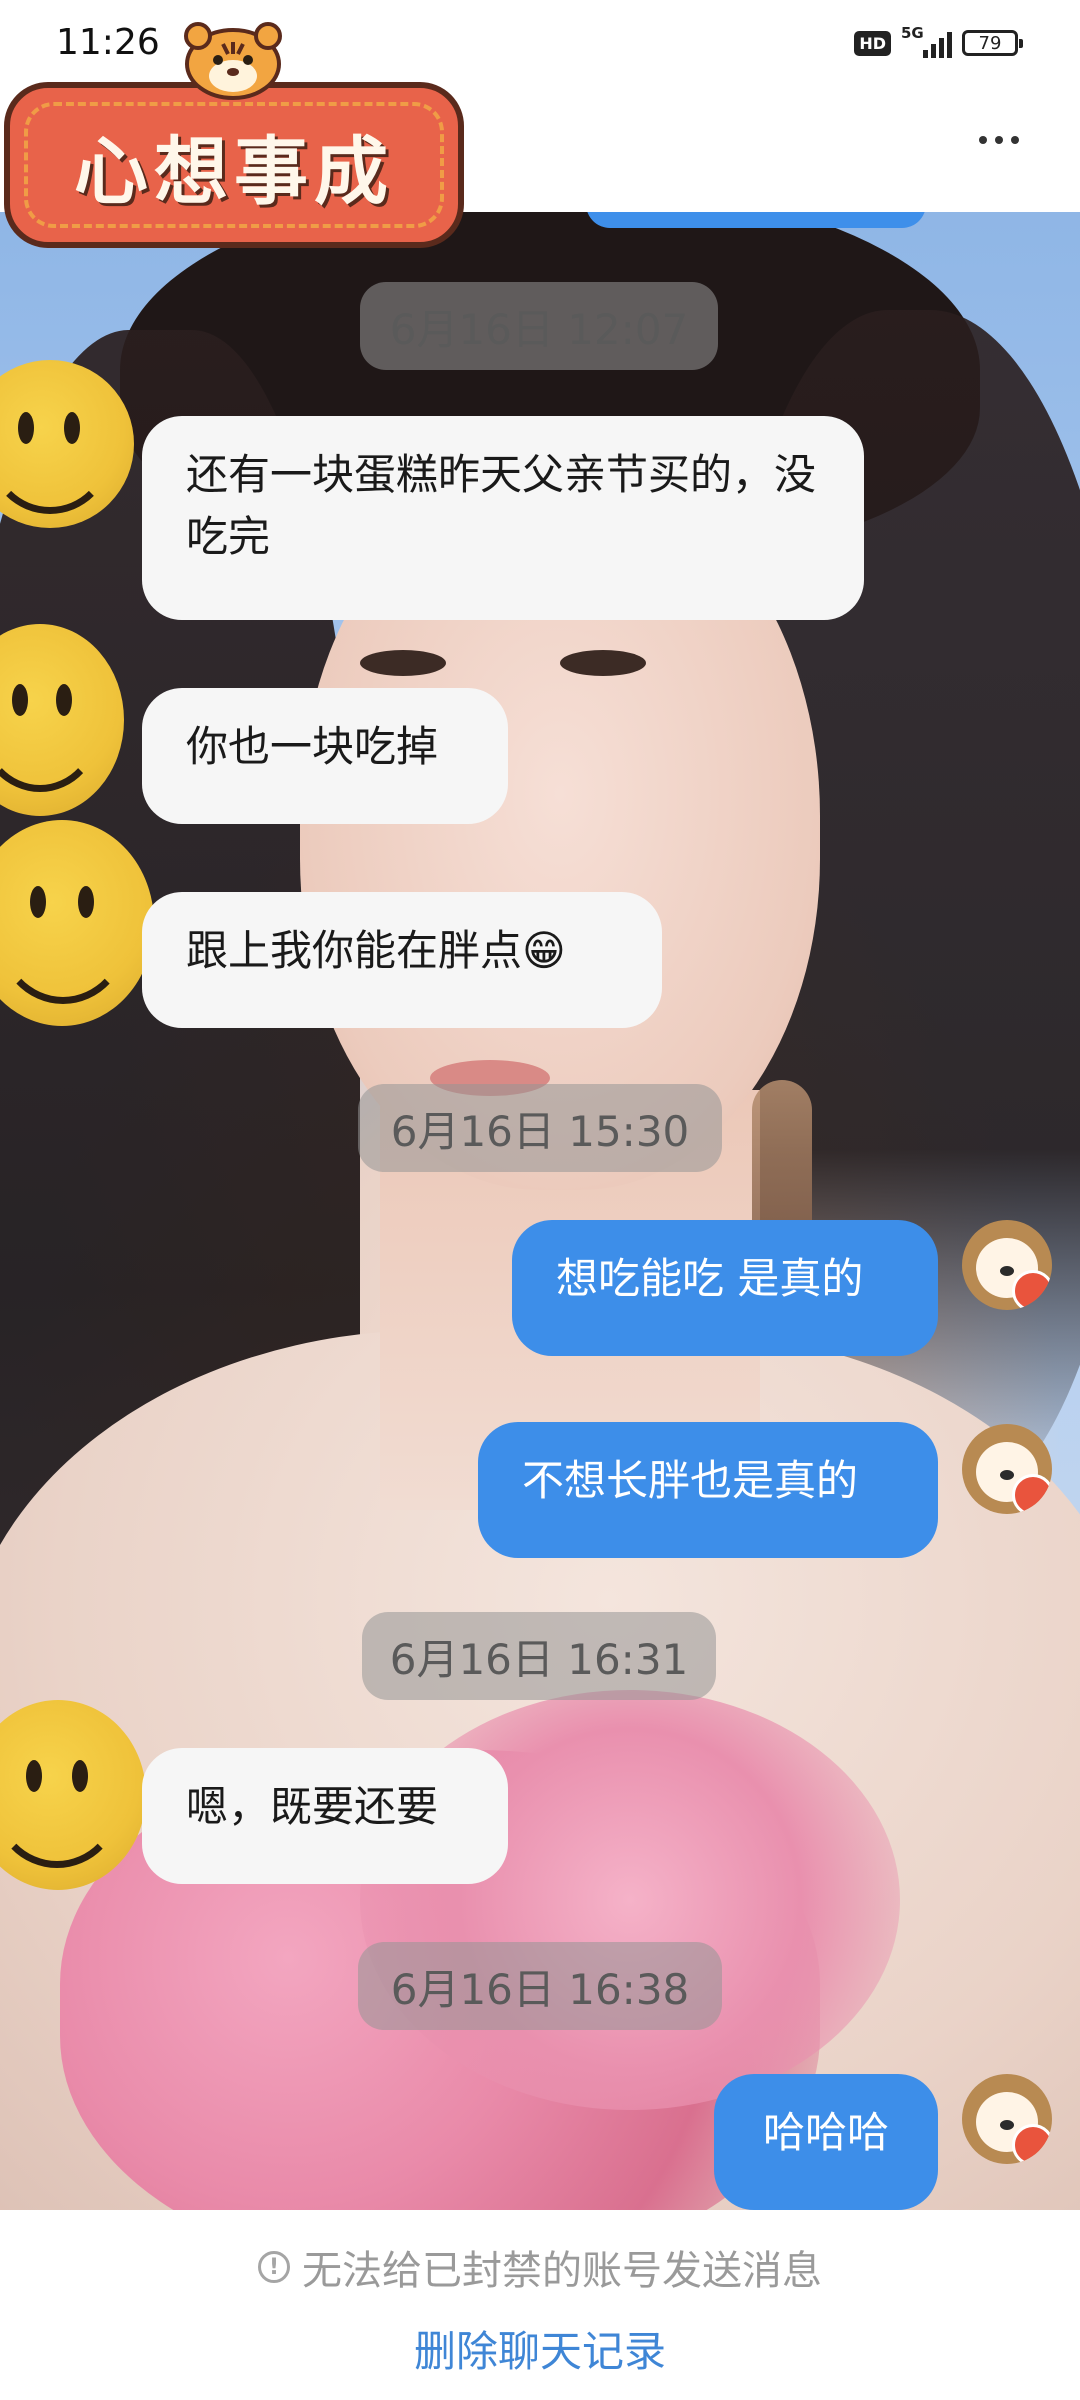 The width and height of the screenshot is (1080, 2400). I want to click on incoming-message: 还有一块蛋糕昨天父亲节买的，没吃完, so click(503, 518).